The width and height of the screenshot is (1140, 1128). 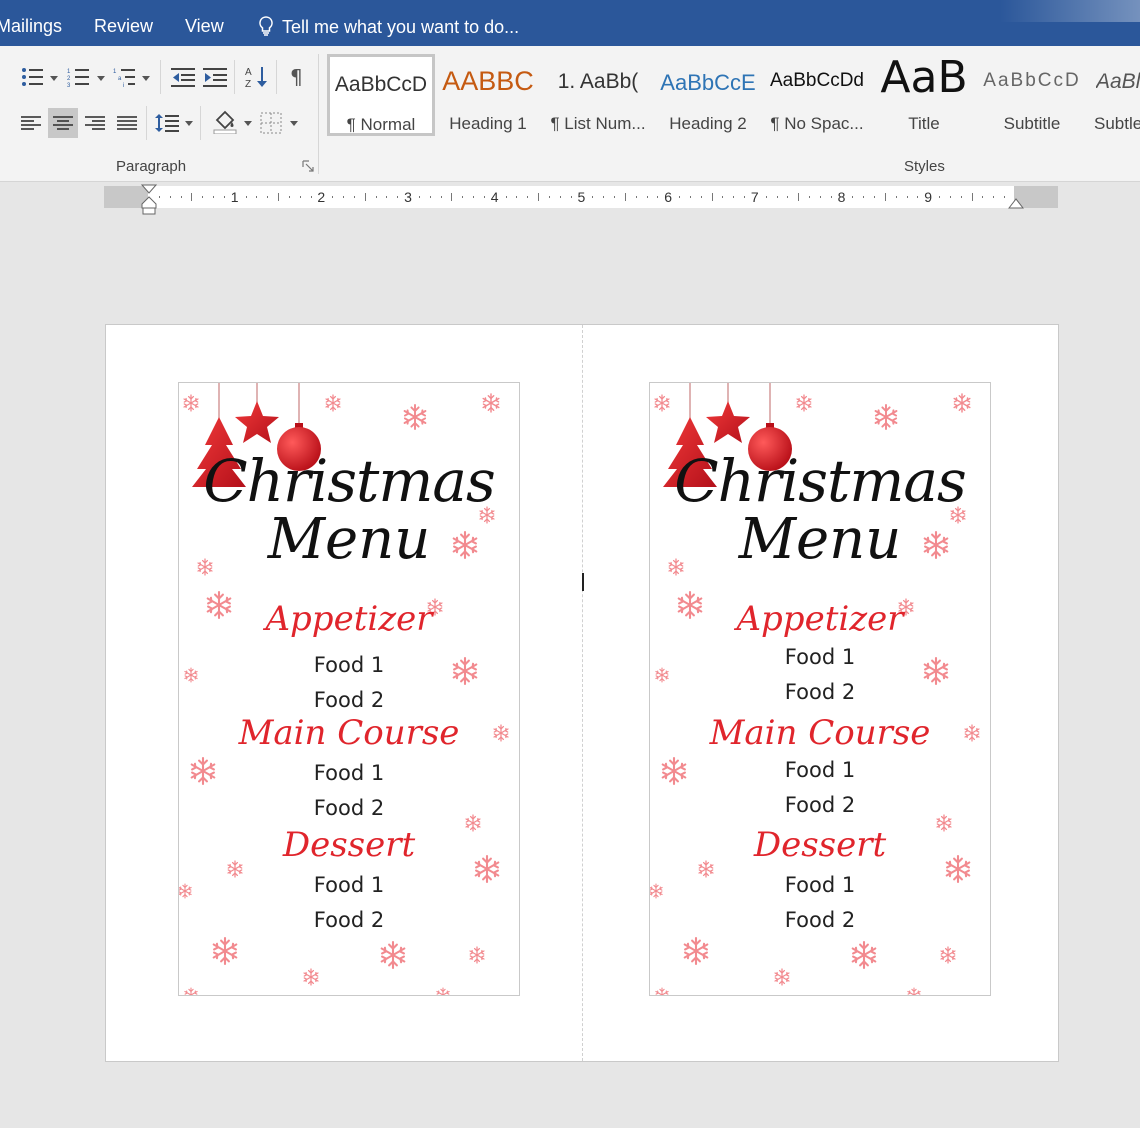 I want to click on tab-view: View, so click(x=204, y=26).